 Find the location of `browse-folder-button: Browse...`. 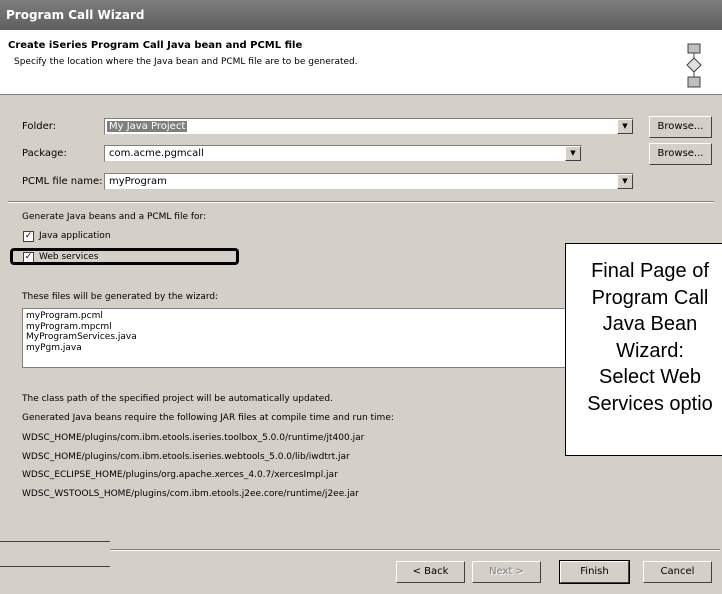

browse-folder-button: Browse... is located at coordinates (680, 127).